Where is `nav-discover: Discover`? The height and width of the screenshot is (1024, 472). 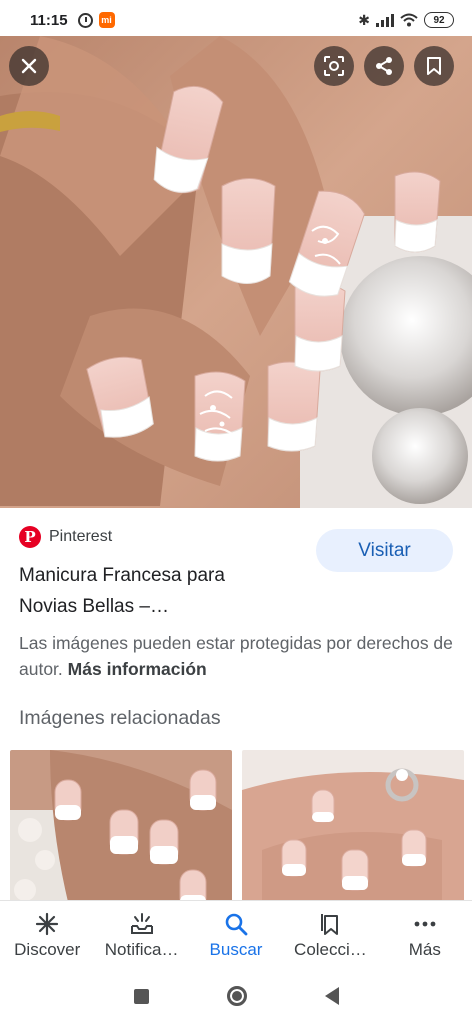 nav-discover: Discover is located at coordinates (47, 934).